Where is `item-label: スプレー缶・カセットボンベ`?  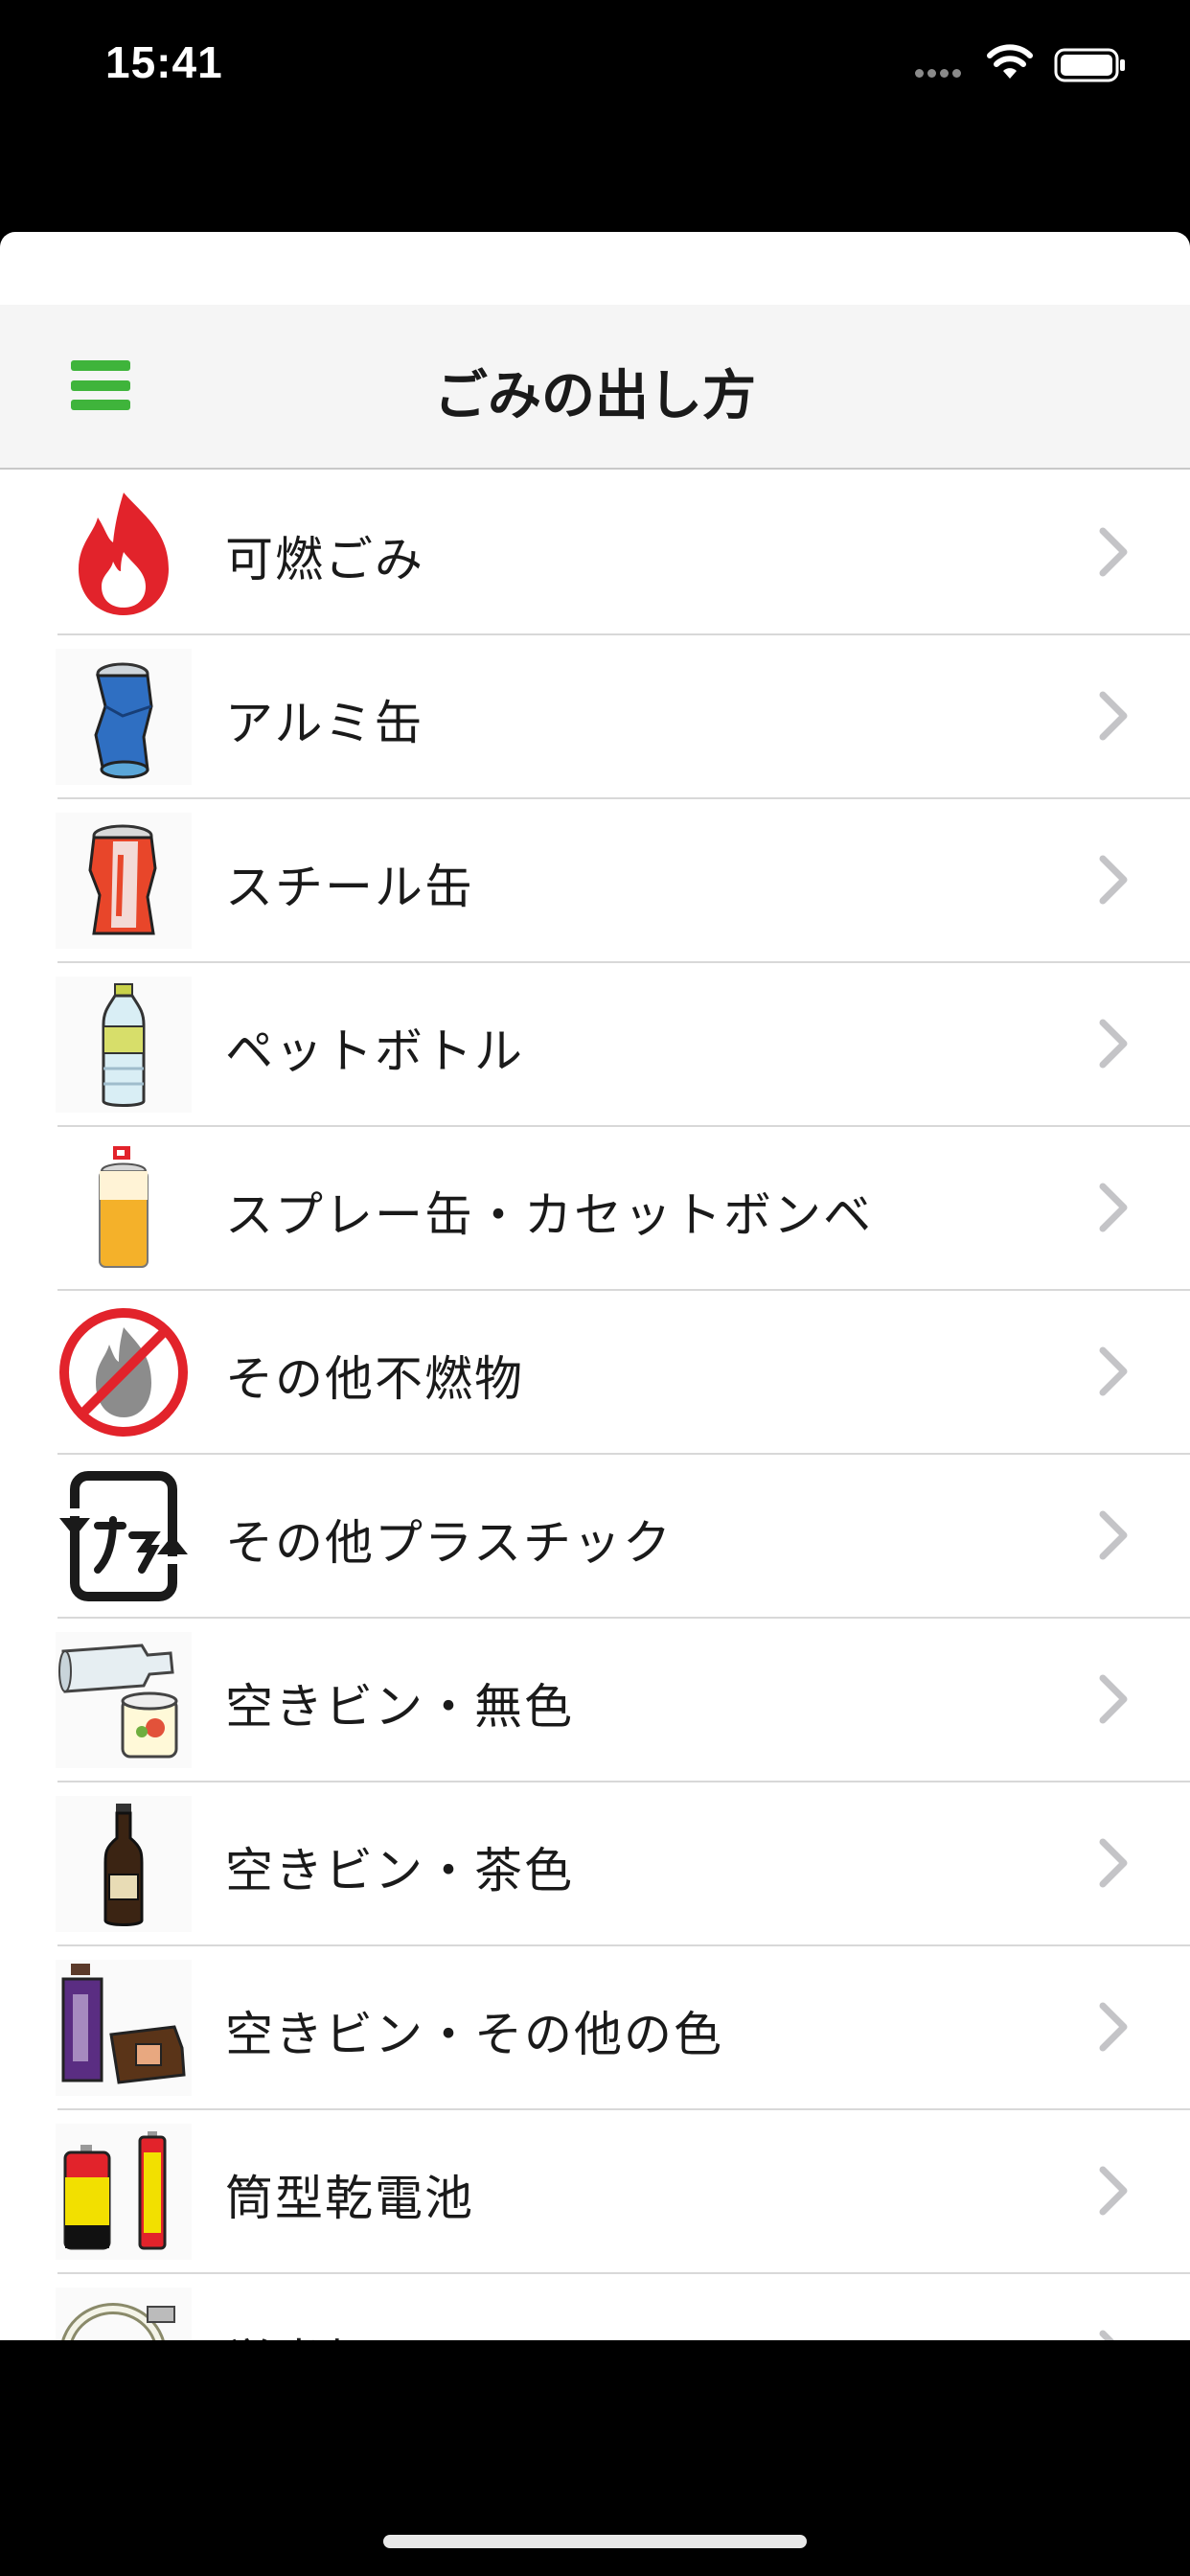 item-label: スプレー缶・カセットボンベ is located at coordinates (549, 1215).